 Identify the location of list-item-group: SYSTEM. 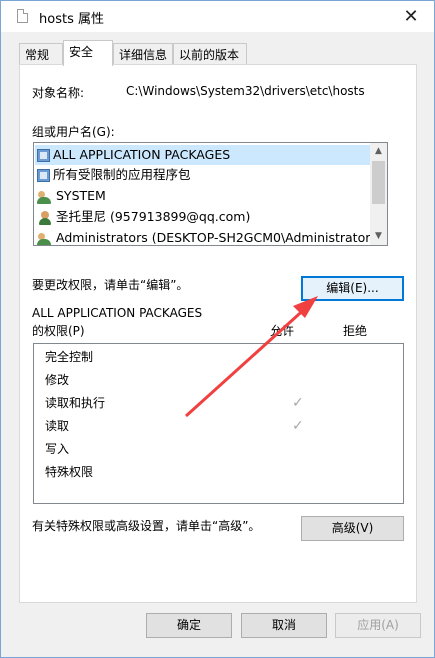
(207, 196).